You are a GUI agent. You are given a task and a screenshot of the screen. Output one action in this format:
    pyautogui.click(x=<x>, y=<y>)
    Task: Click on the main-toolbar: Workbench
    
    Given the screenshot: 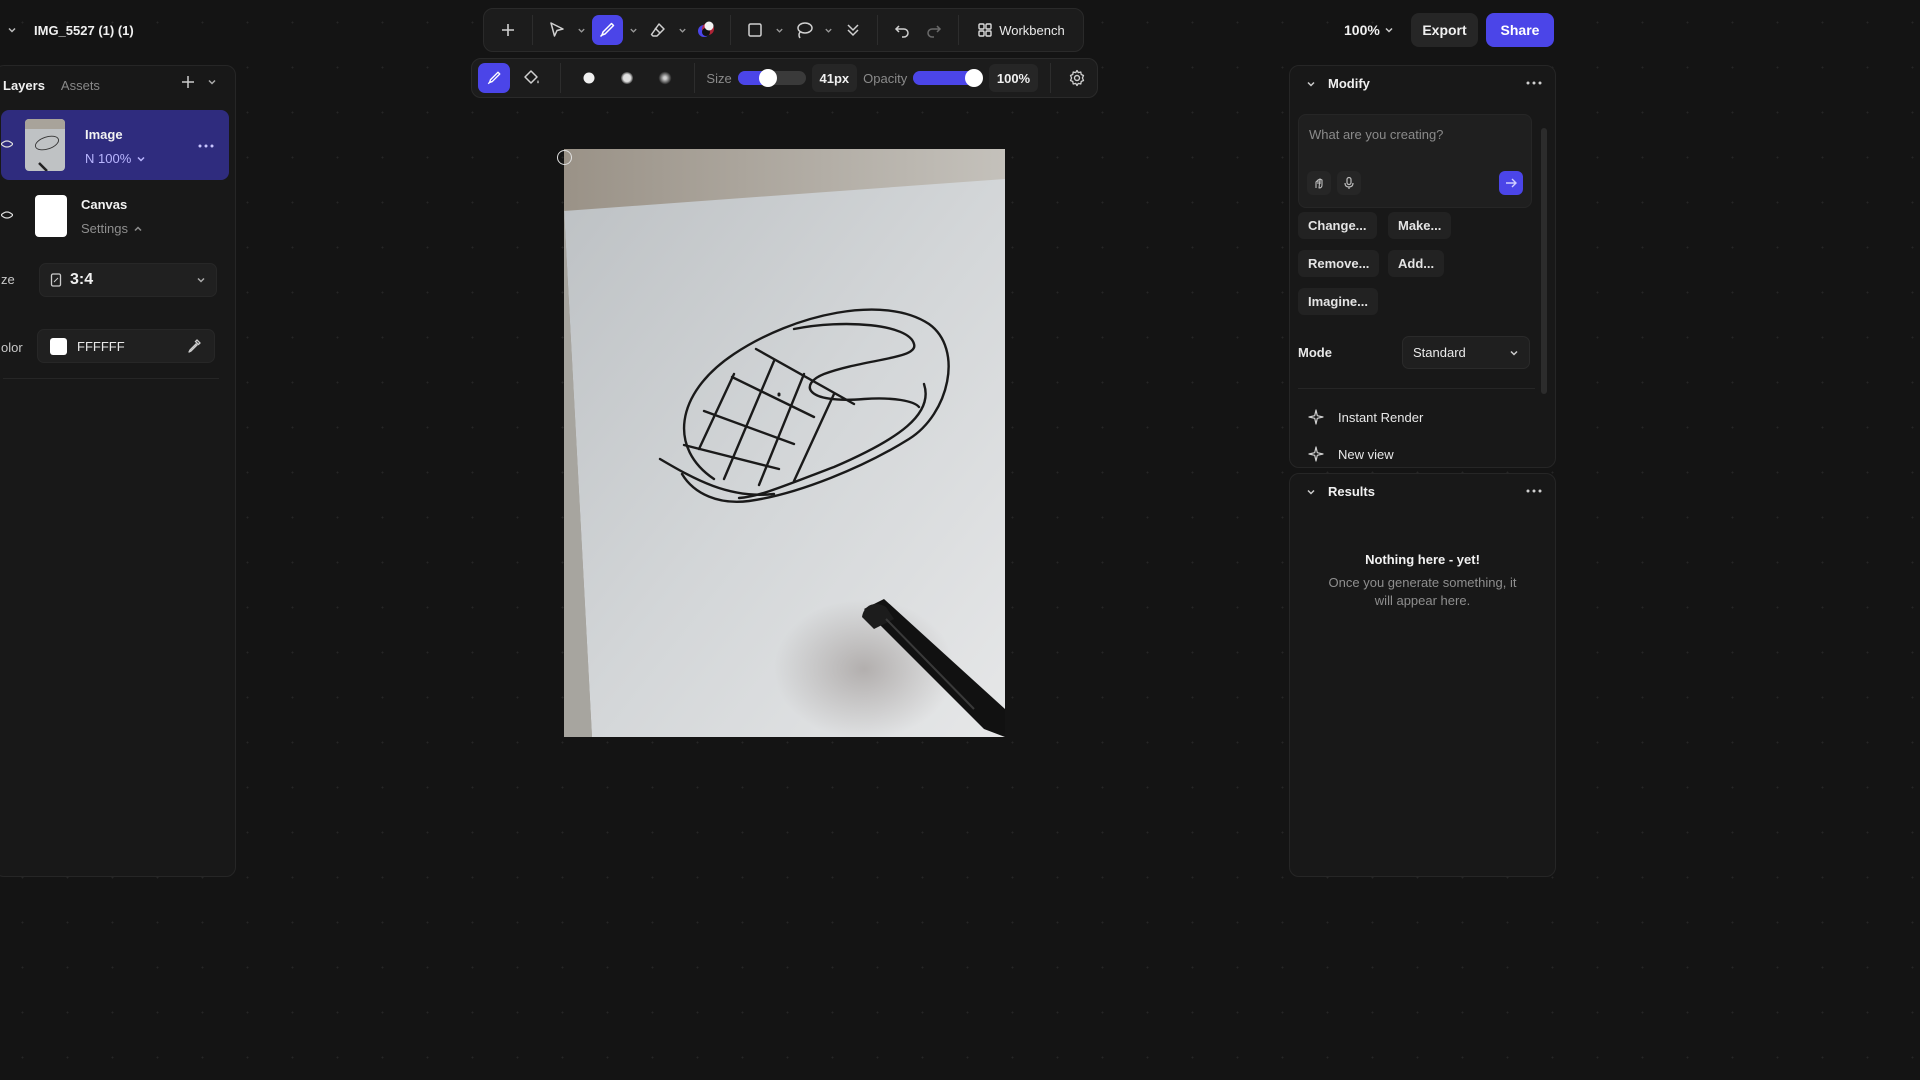 What is the action you would take?
    pyautogui.click(x=783, y=30)
    